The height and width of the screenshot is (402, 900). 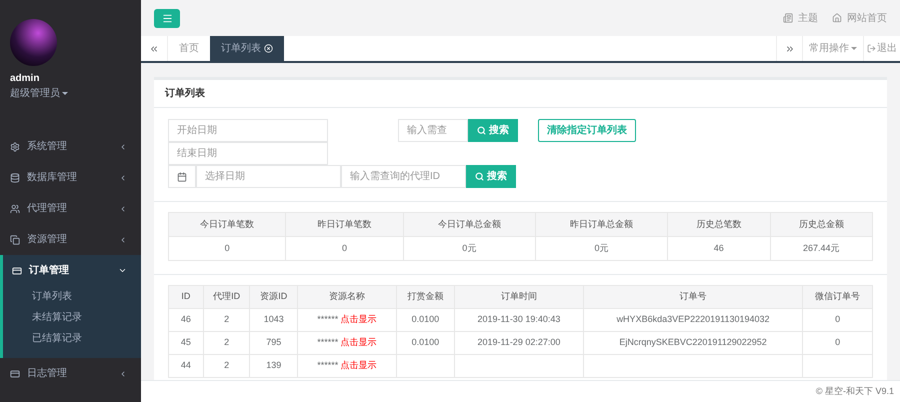 What do you see at coordinates (268, 176) in the screenshot?
I see `date-picker-field: 选择日期` at bounding box center [268, 176].